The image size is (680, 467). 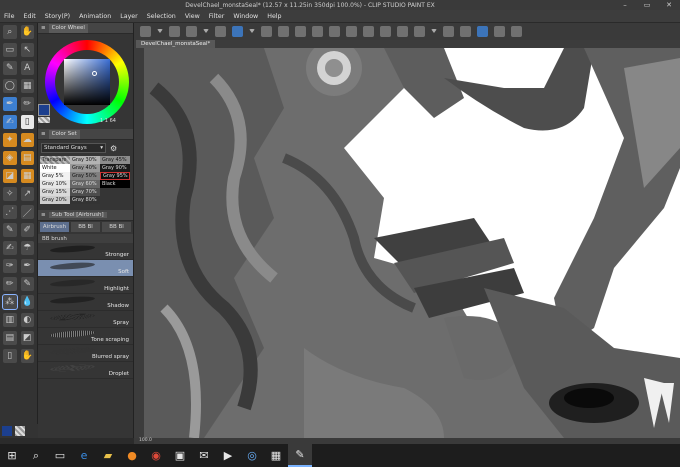 I want to click on gradient-small-icon: ▥, so click(x=10, y=320).